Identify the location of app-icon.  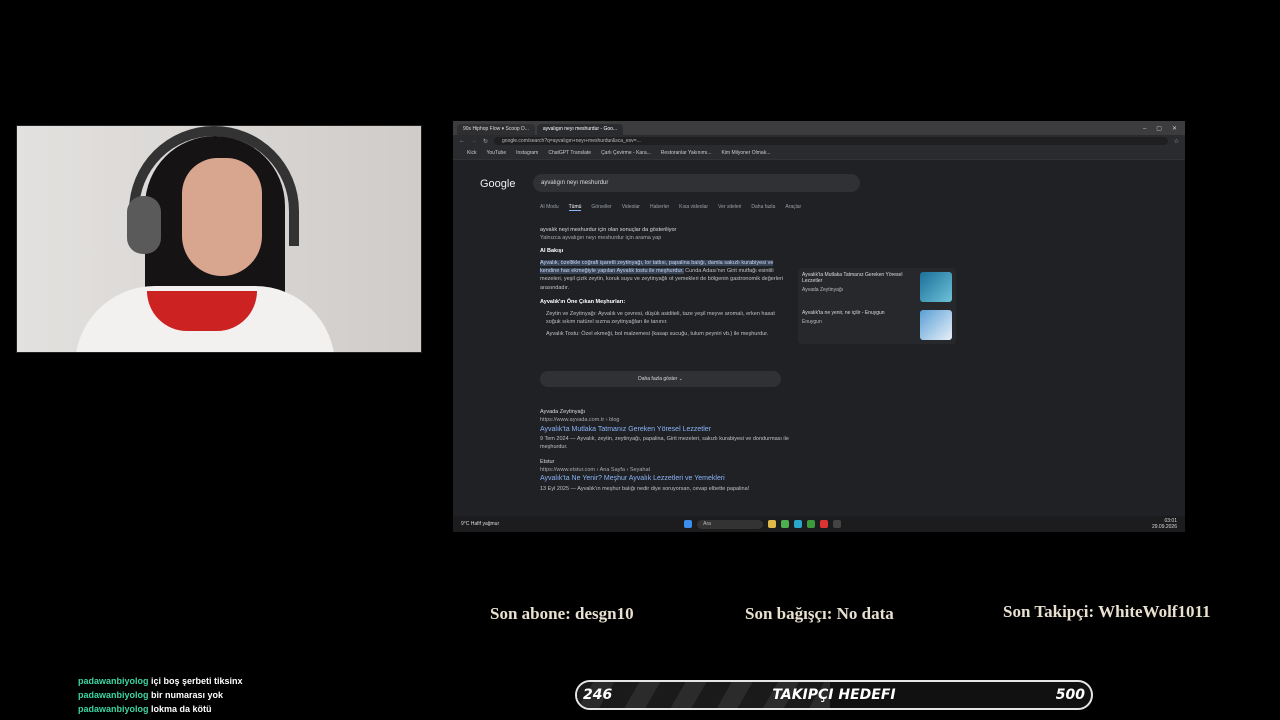
(824, 523).